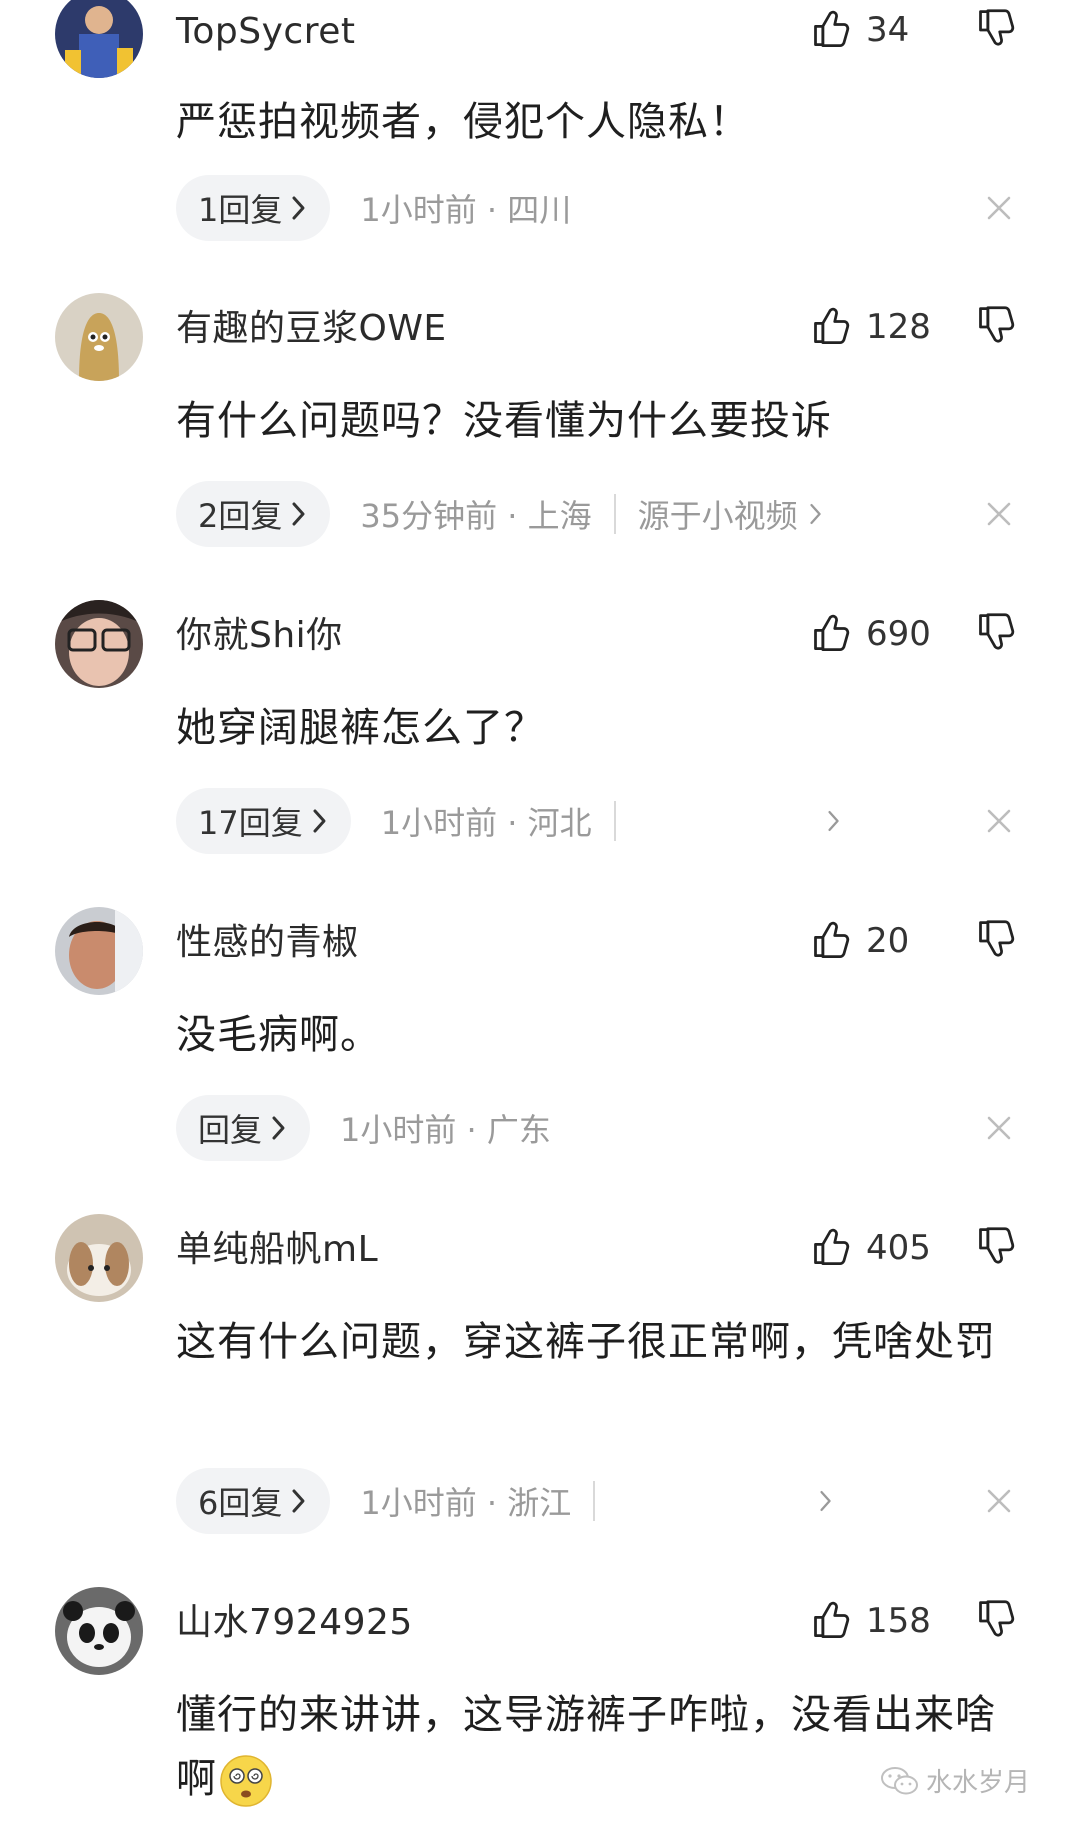 Image resolution: width=1080 pixels, height=1830 pixels. Describe the element at coordinates (504, 421) in the screenshot. I see `comment-text: 有什么问题吗？没看懂为什么要投诉` at that location.